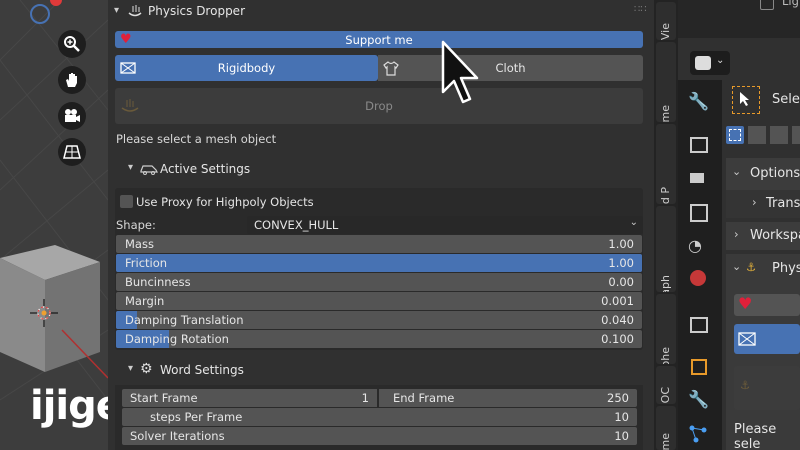 This screenshot has height=450, width=800. Describe the element at coordinates (767, 305) in the screenshot. I see `mini-support-button: ♥` at that location.